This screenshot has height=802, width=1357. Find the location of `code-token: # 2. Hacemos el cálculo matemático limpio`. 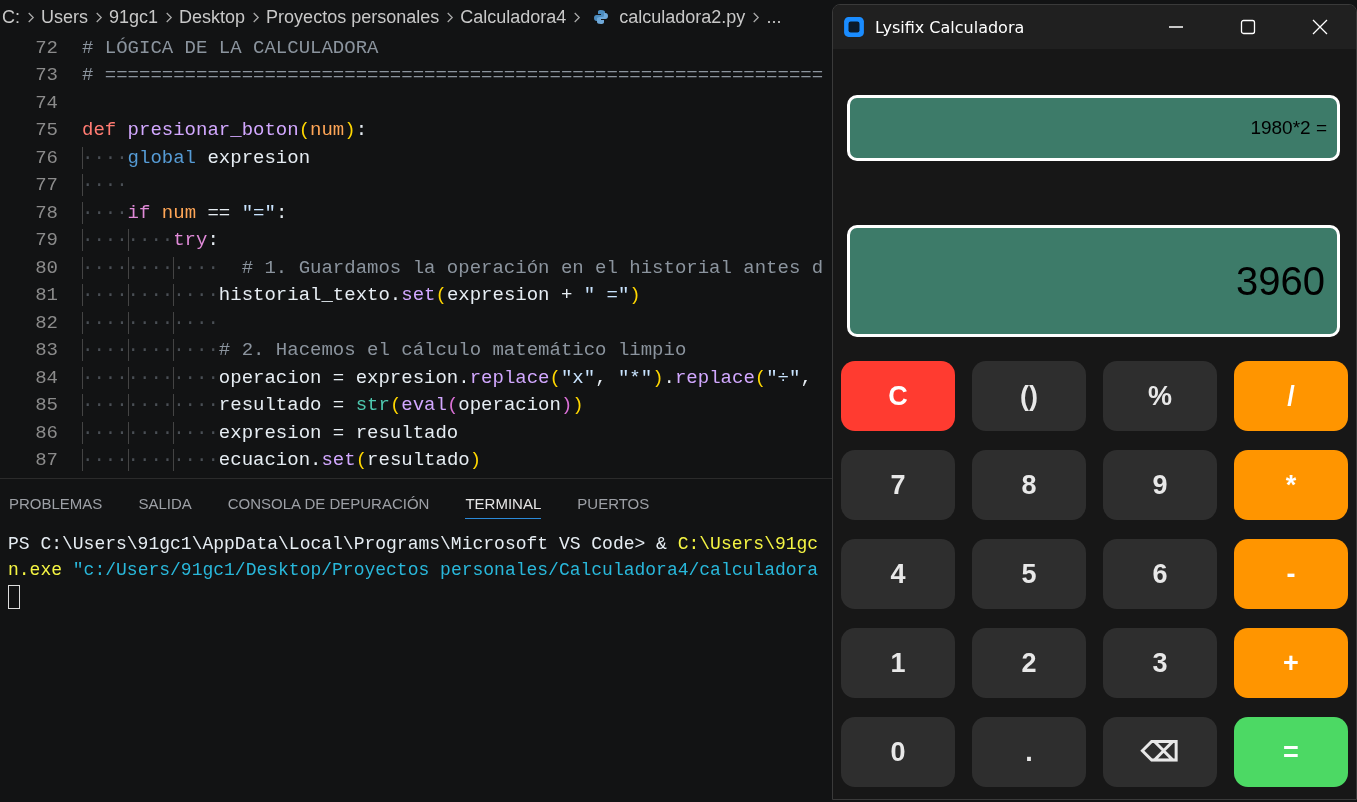

code-token: # 2. Hacemos el cálculo matemático limpio is located at coordinates (452, 350).